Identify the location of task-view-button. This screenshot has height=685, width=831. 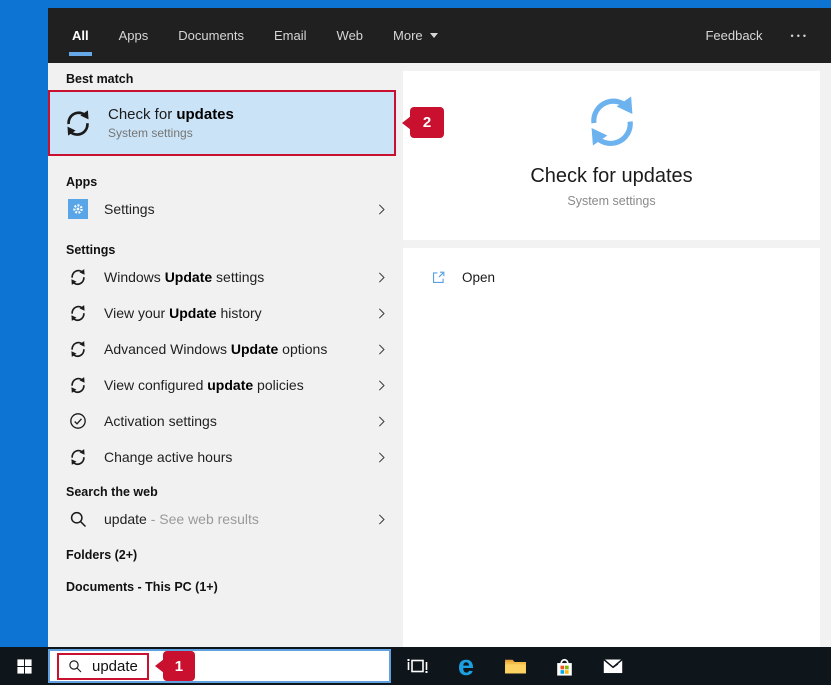
(417, 666).